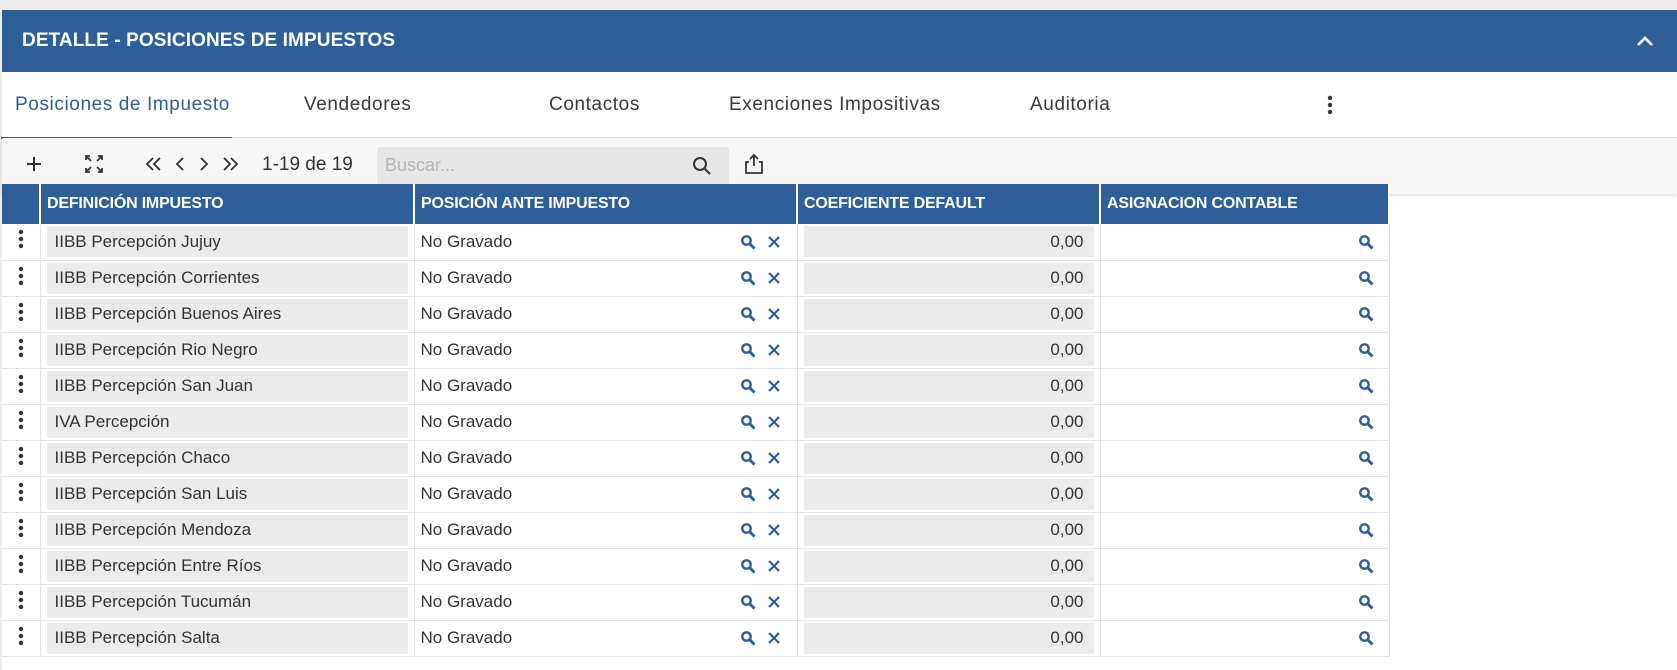  I want to click on table-row: IIBB Percepción Chaco No Gravado 0,00, so click(696, 458).